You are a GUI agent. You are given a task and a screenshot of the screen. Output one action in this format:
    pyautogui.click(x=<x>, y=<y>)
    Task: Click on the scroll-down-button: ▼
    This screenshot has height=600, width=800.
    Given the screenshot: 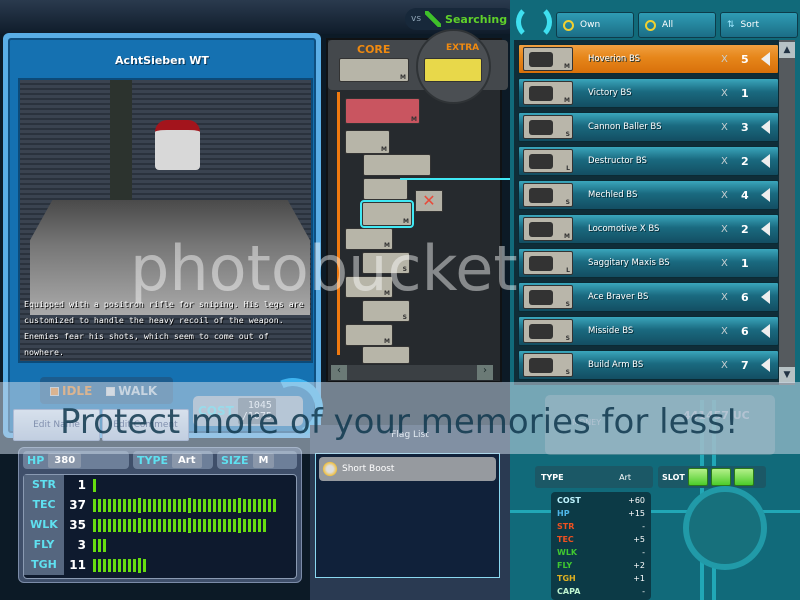 What is the action you would take?
    pyautogui.click(x=787, y=375)
    